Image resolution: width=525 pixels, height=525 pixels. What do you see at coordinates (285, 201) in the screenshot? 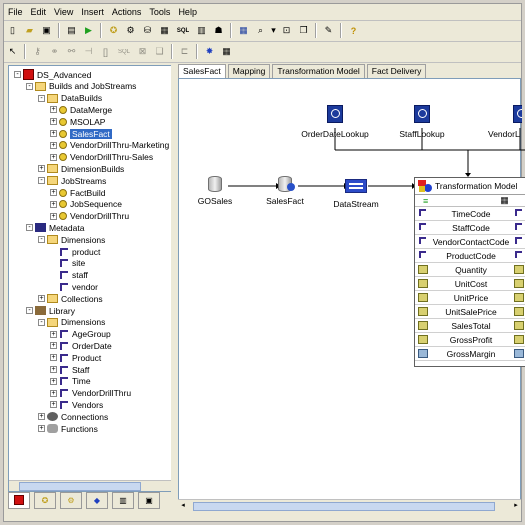
I see `node-label: SalesFact` at bounding box center [285, 201].